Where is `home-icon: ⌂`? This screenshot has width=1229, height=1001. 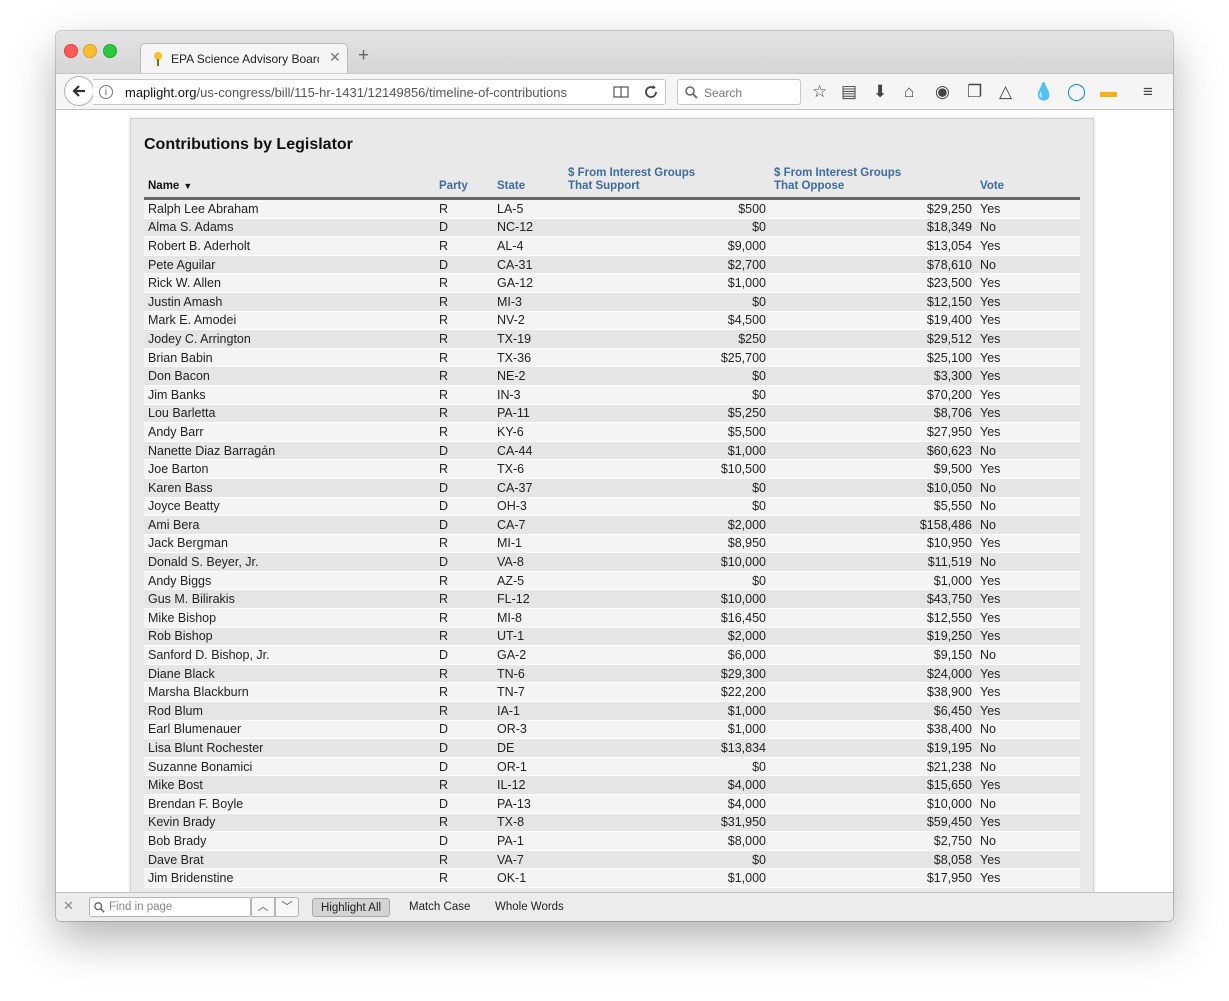
home-icon: ⌂ is located at coordinates (909, 92).